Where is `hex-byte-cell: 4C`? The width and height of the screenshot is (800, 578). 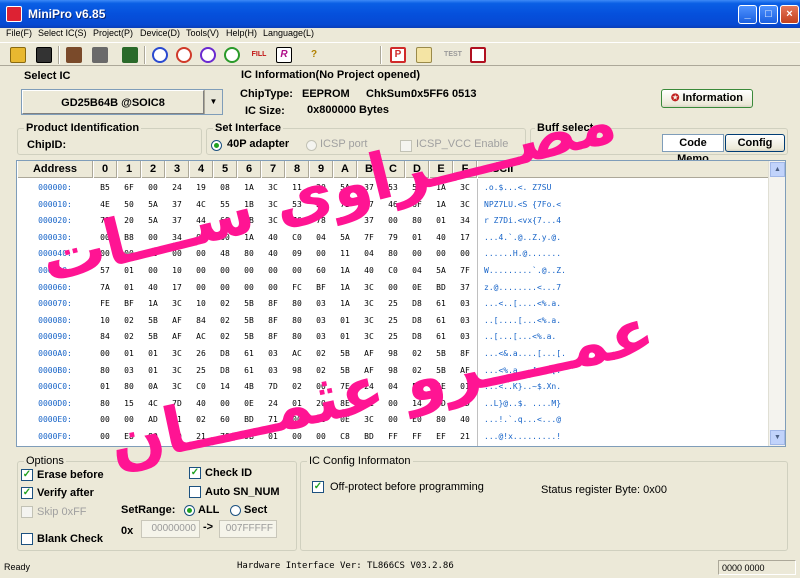
hex-byte-cell: 4C is located at coordinates (201, 205).